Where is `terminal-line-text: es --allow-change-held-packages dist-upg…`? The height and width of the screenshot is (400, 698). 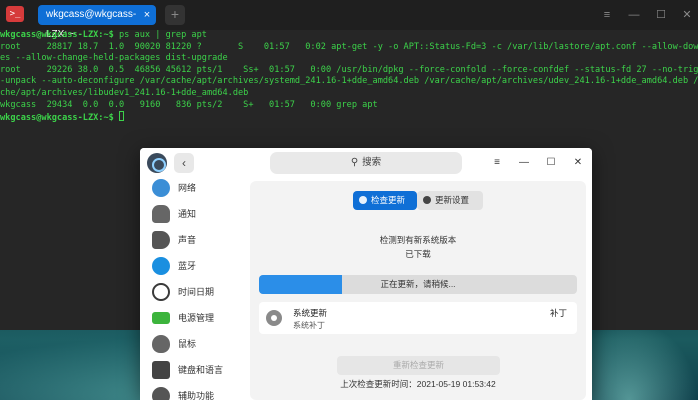
terminal-line-text: es --allow-change-held-packages dist-upg… is located at coordinates (114, 58).